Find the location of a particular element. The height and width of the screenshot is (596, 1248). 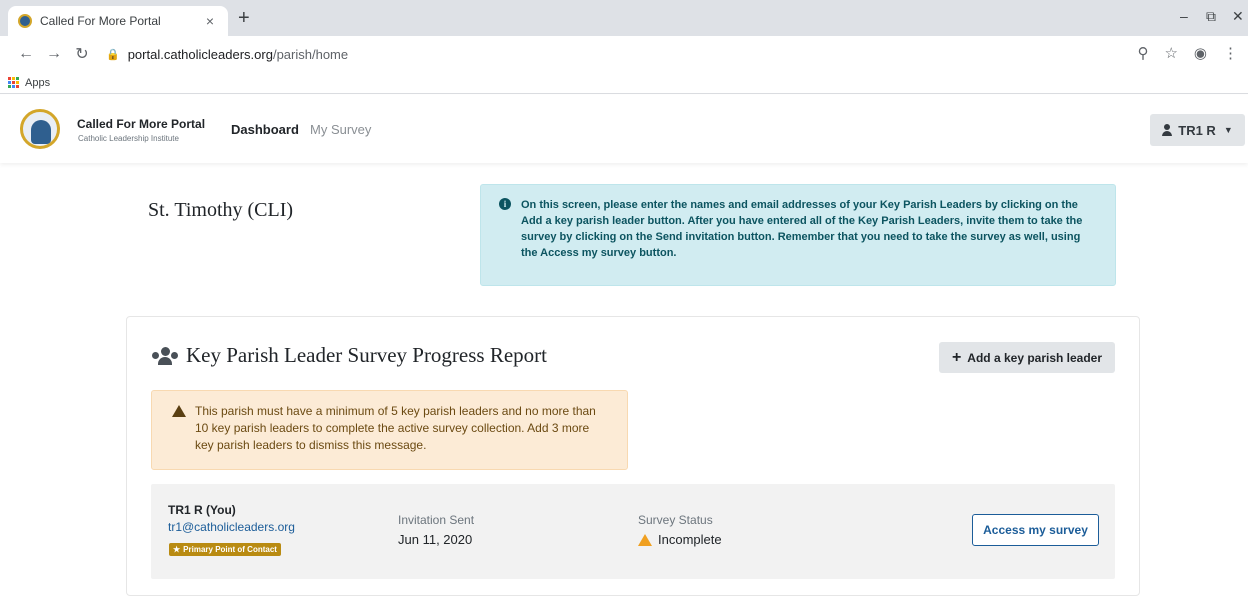

brand-title: Called For More Portal is located at coordinates (141, 124).